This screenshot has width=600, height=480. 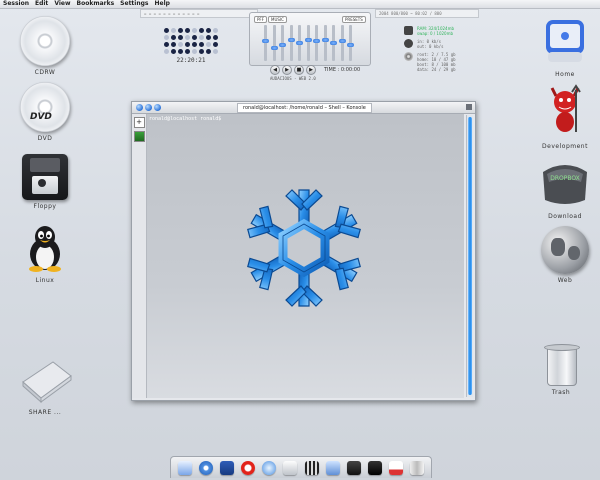 What do you see at coordinates (139, 122) in the screenshot?
I see `new-session-icon: +` at bounding box center [139, 122].